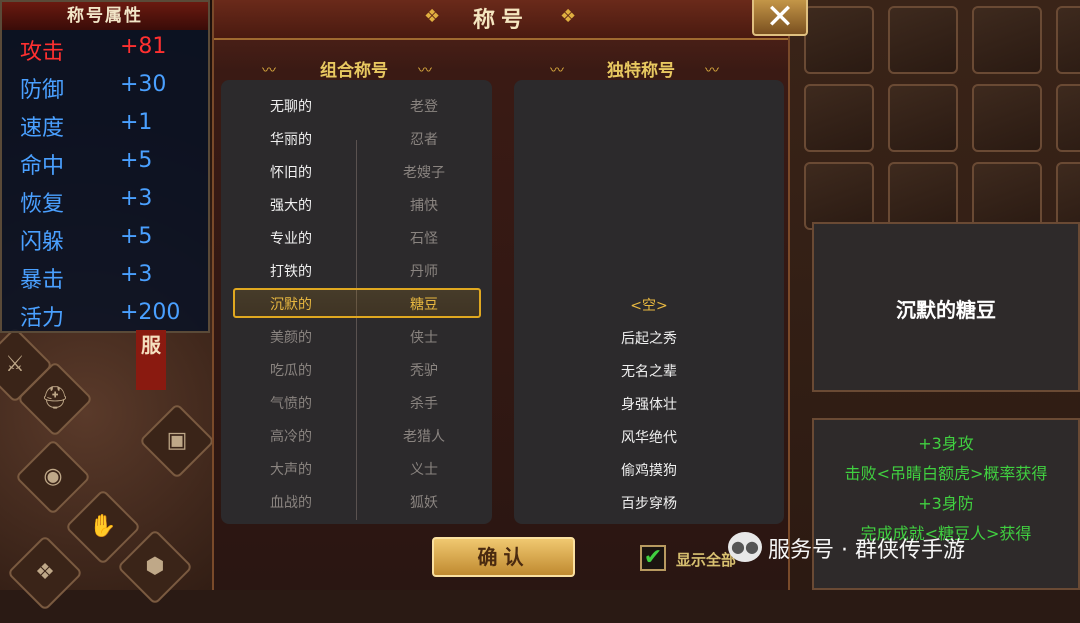 The width and height of the screenshot is (1080, 623). Describe the element at coordinates (42, 204) in the screenshot. I see `attribute-name: 恢复` at that location.